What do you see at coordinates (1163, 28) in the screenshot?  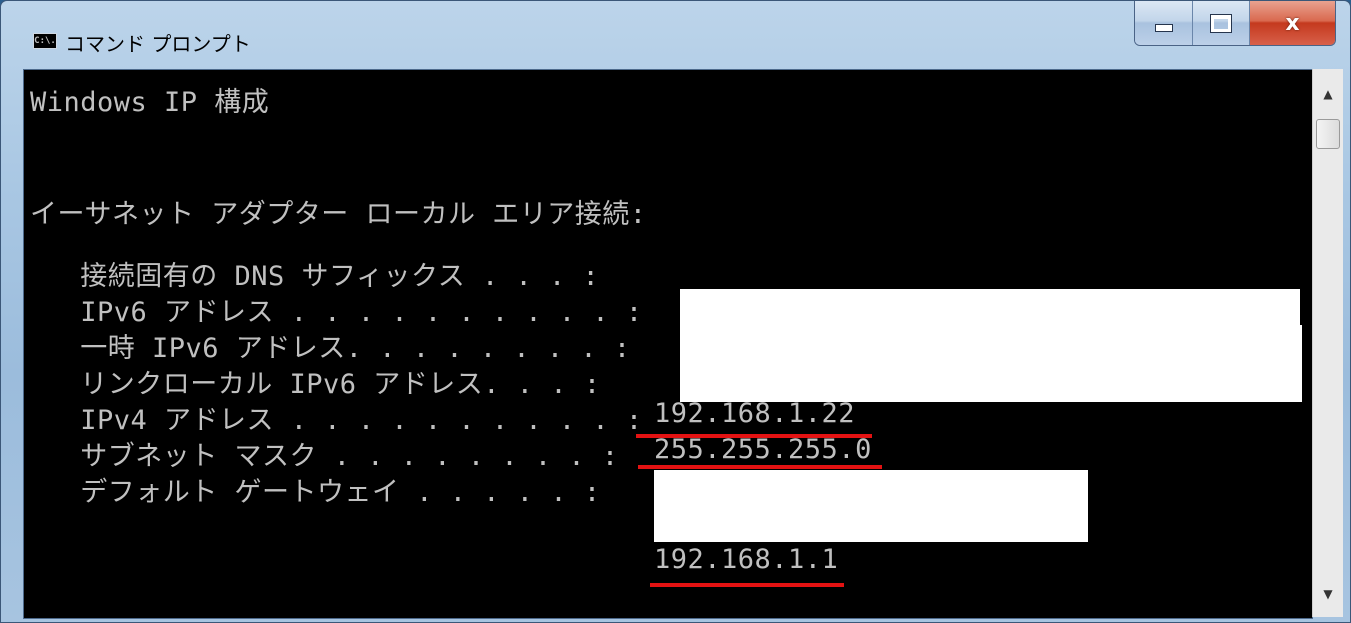 I see `minimize-icon` at bounding box center [1163, 28].